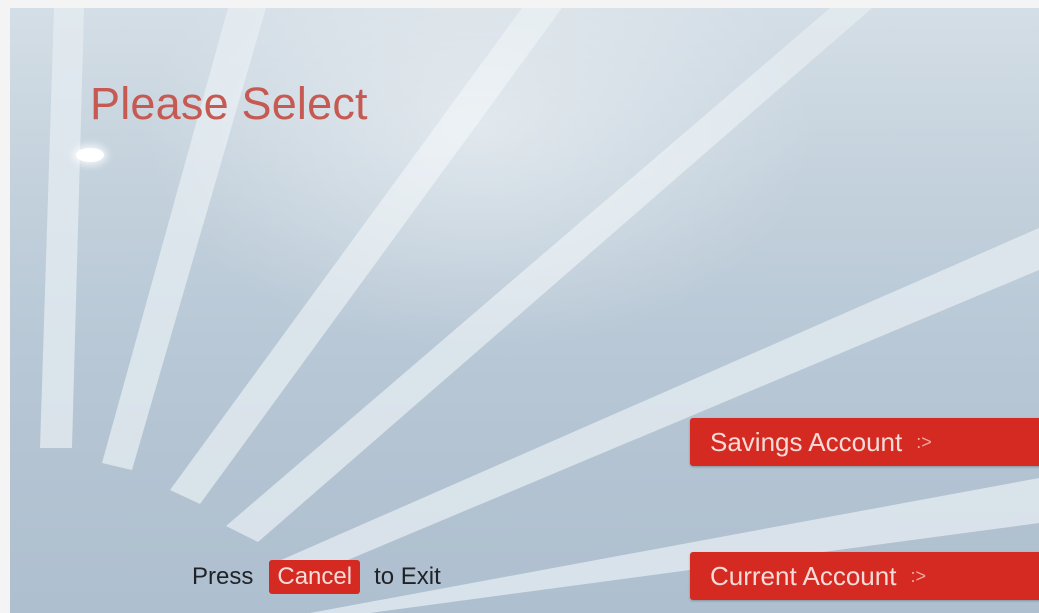  What do you see at coordinates (223, 576) in the screenshot?
I see `exit-prefix: Press` at bounding box center [223, 576].